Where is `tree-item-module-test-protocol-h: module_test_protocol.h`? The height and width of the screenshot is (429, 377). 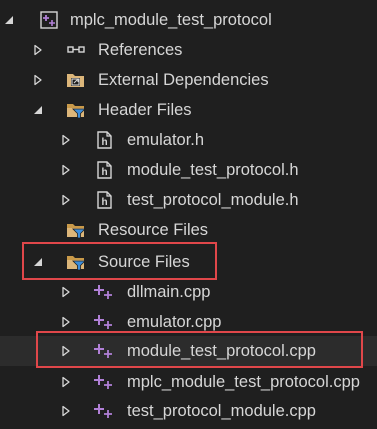 tree-item-module-test-protocol-h: module_test_protocol.h is located at coordinates (188, 170).